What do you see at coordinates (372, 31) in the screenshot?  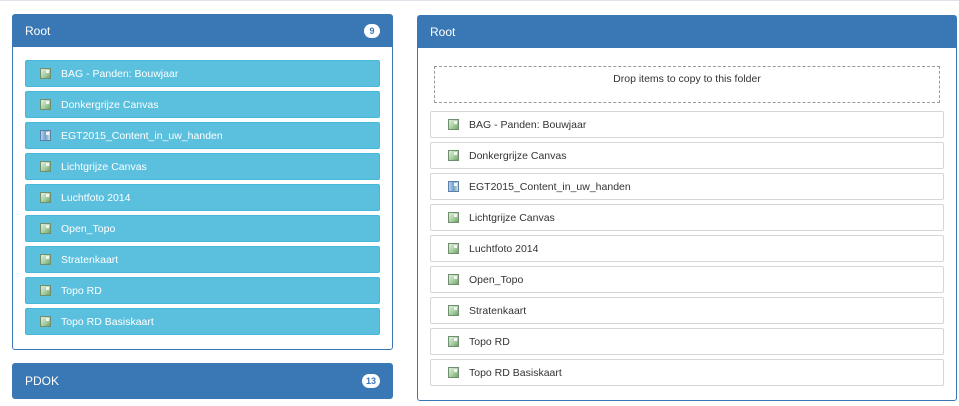 I see `item-count-badge: 9` at bounding box center [372, 31].